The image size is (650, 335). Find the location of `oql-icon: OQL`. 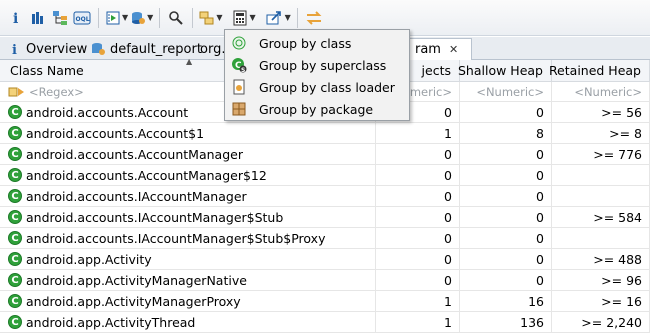

oql-icon: OQL is located at coordinates (82, 17).